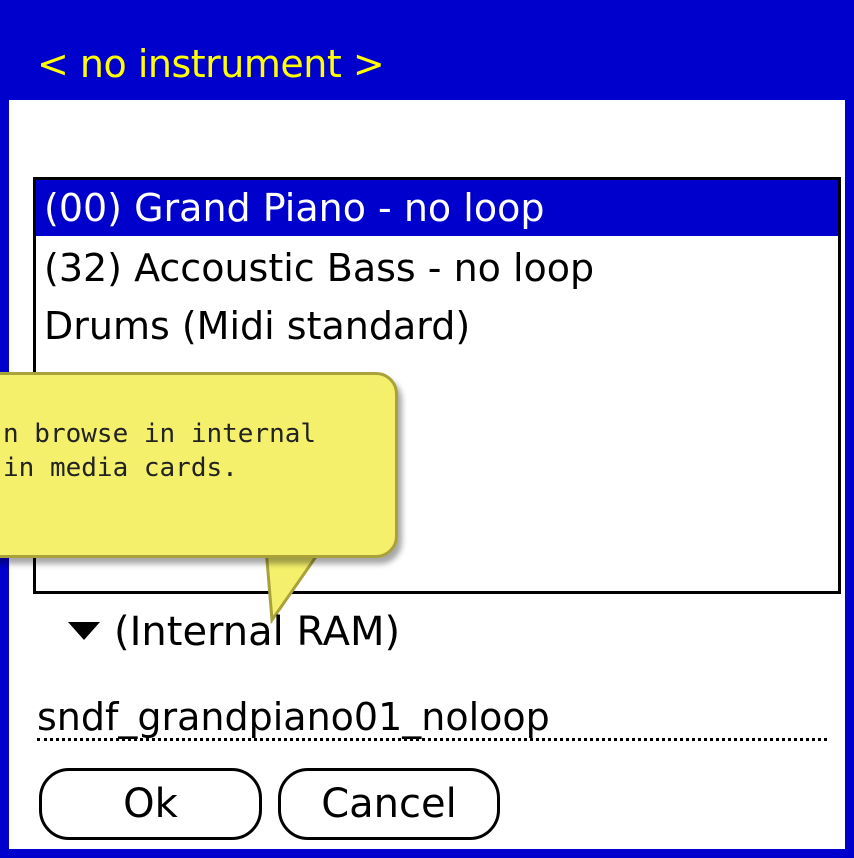  What do you see at coordinates (200, 451) in the screenshot?
I see `tooltip-text: n browse in internal in media cards.` at bounding box center [200, 451].